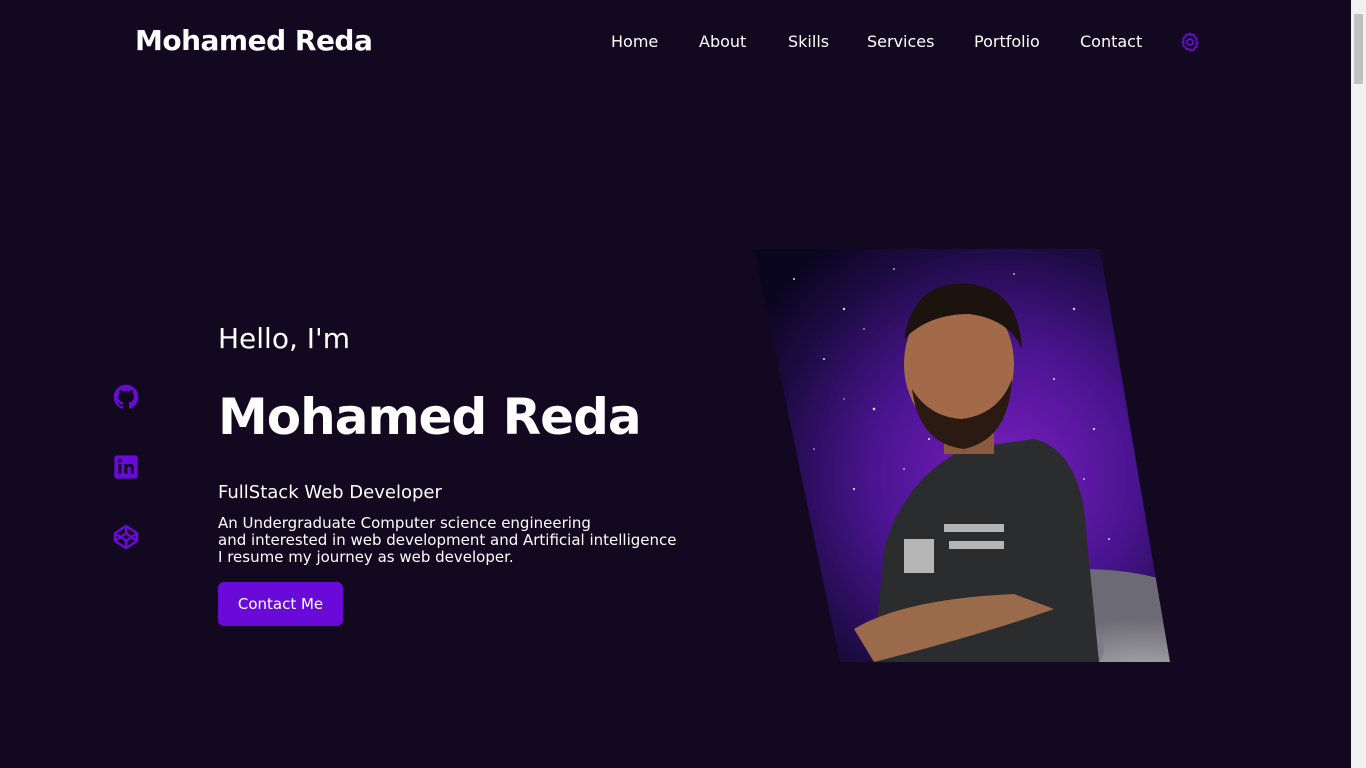 The height and width of the screenshot is (768, 1366). I want to click on nav-about: About, so click(722, 41).